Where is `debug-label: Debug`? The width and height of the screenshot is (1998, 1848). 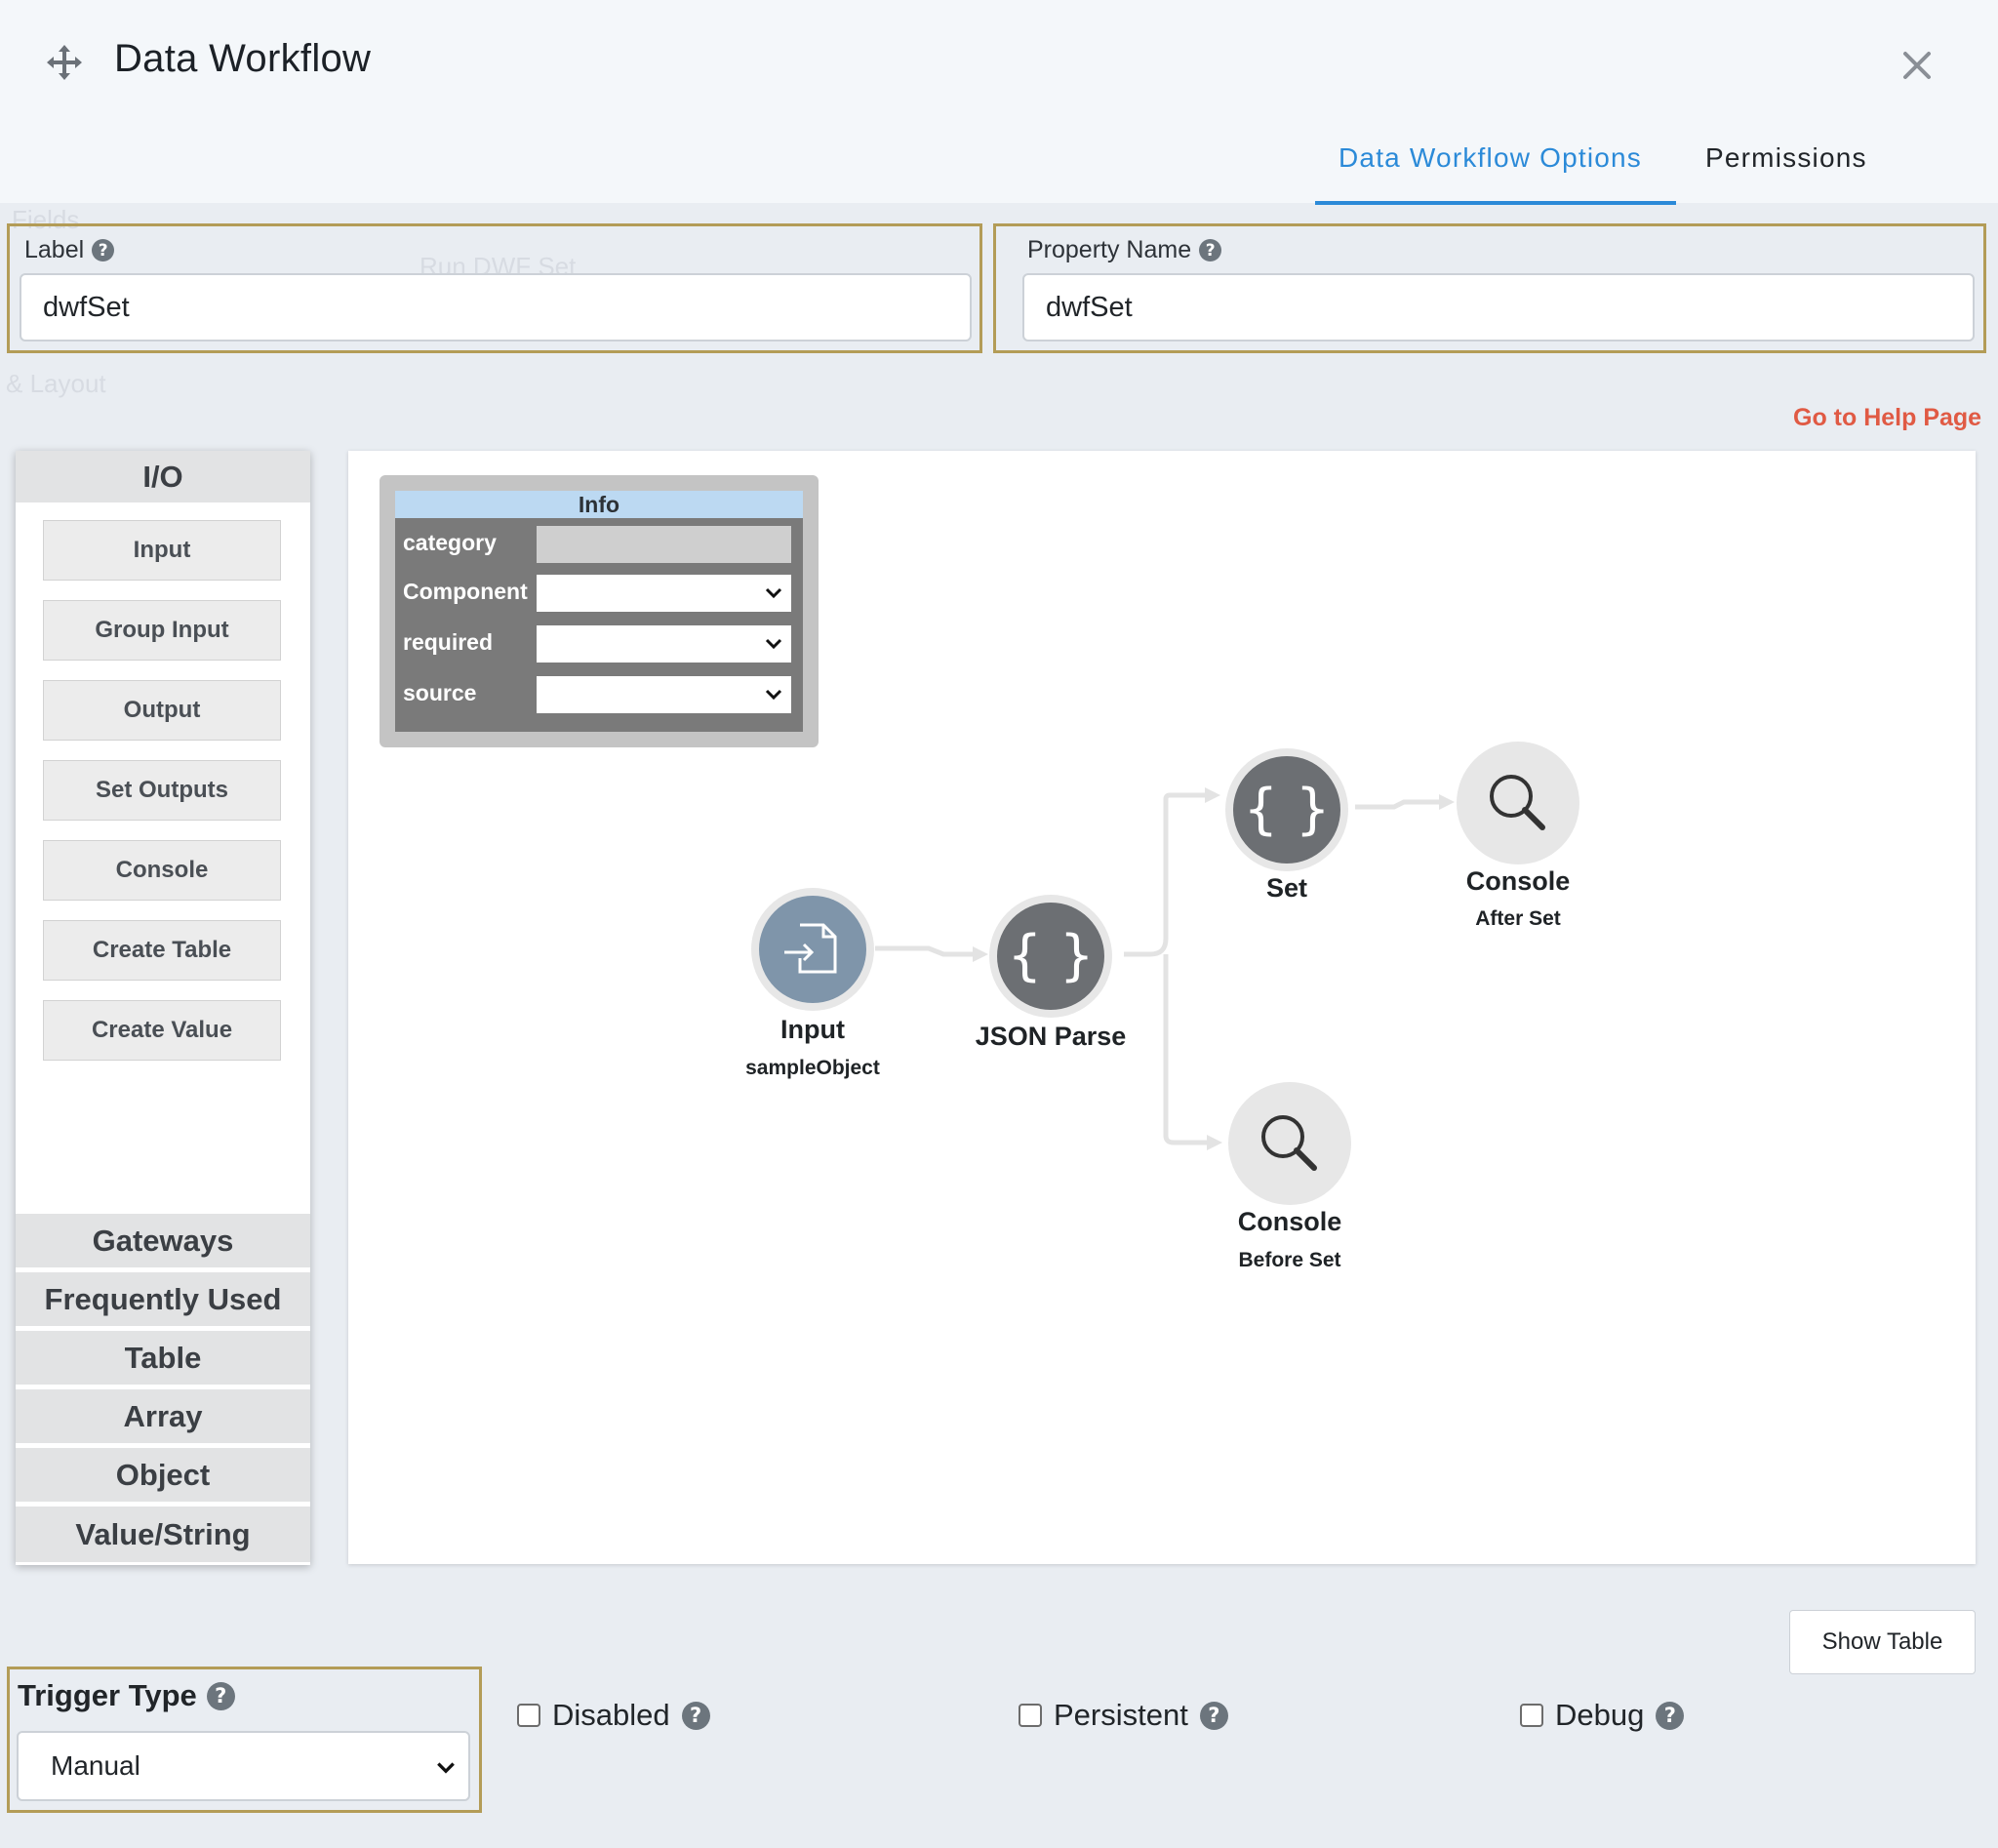 debug-label: Debug is located at coordinates (1600, 1715).